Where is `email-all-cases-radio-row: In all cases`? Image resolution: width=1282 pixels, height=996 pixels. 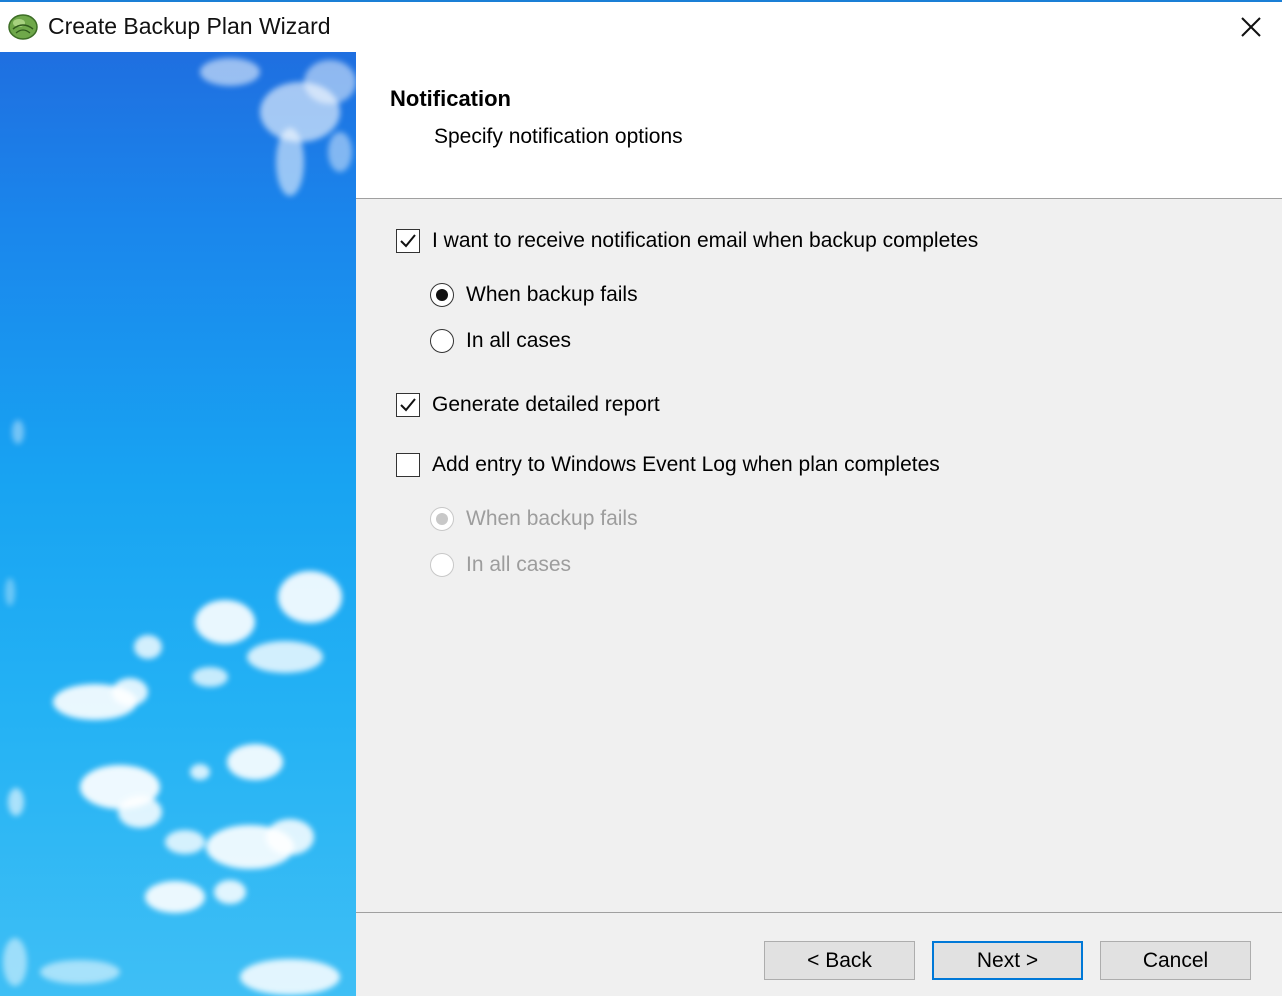
email-all-cases-radio-row: In all cases is located at coordinates (500, 341).